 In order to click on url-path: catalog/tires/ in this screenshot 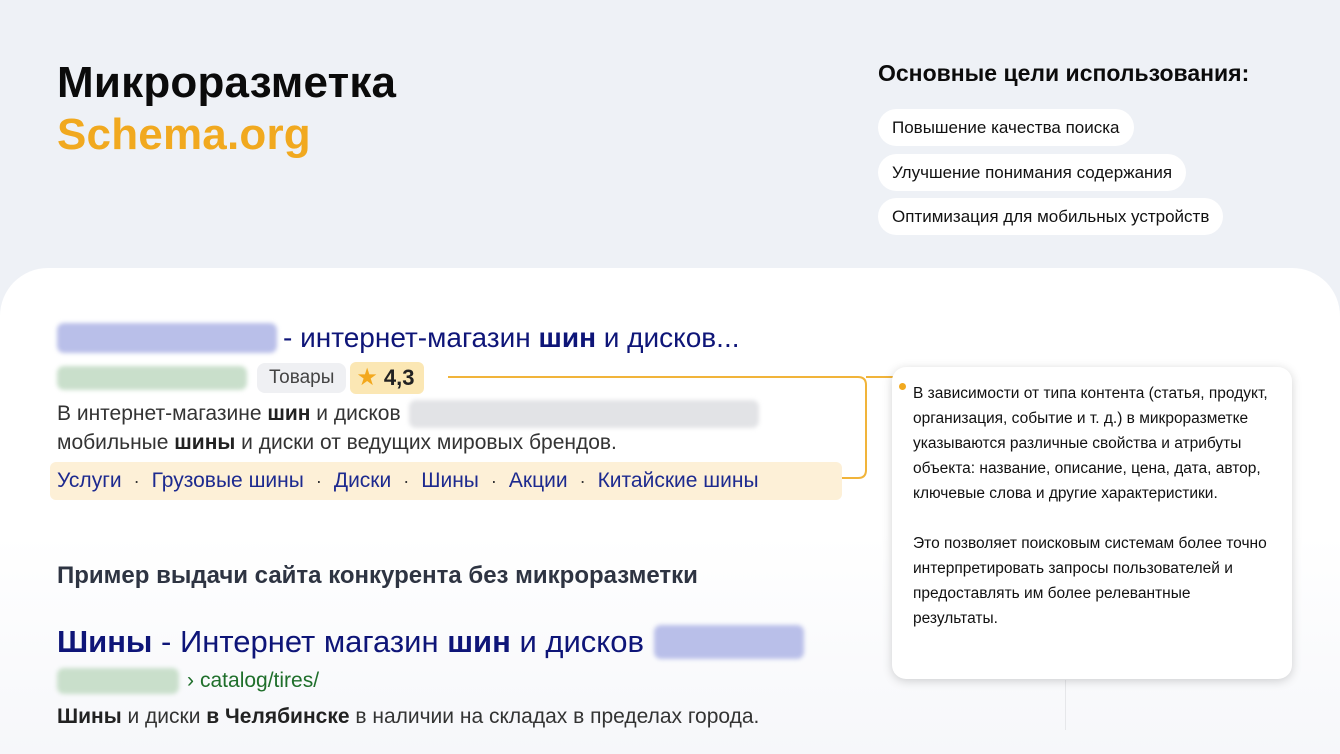, I will do `click(260, 680)`.